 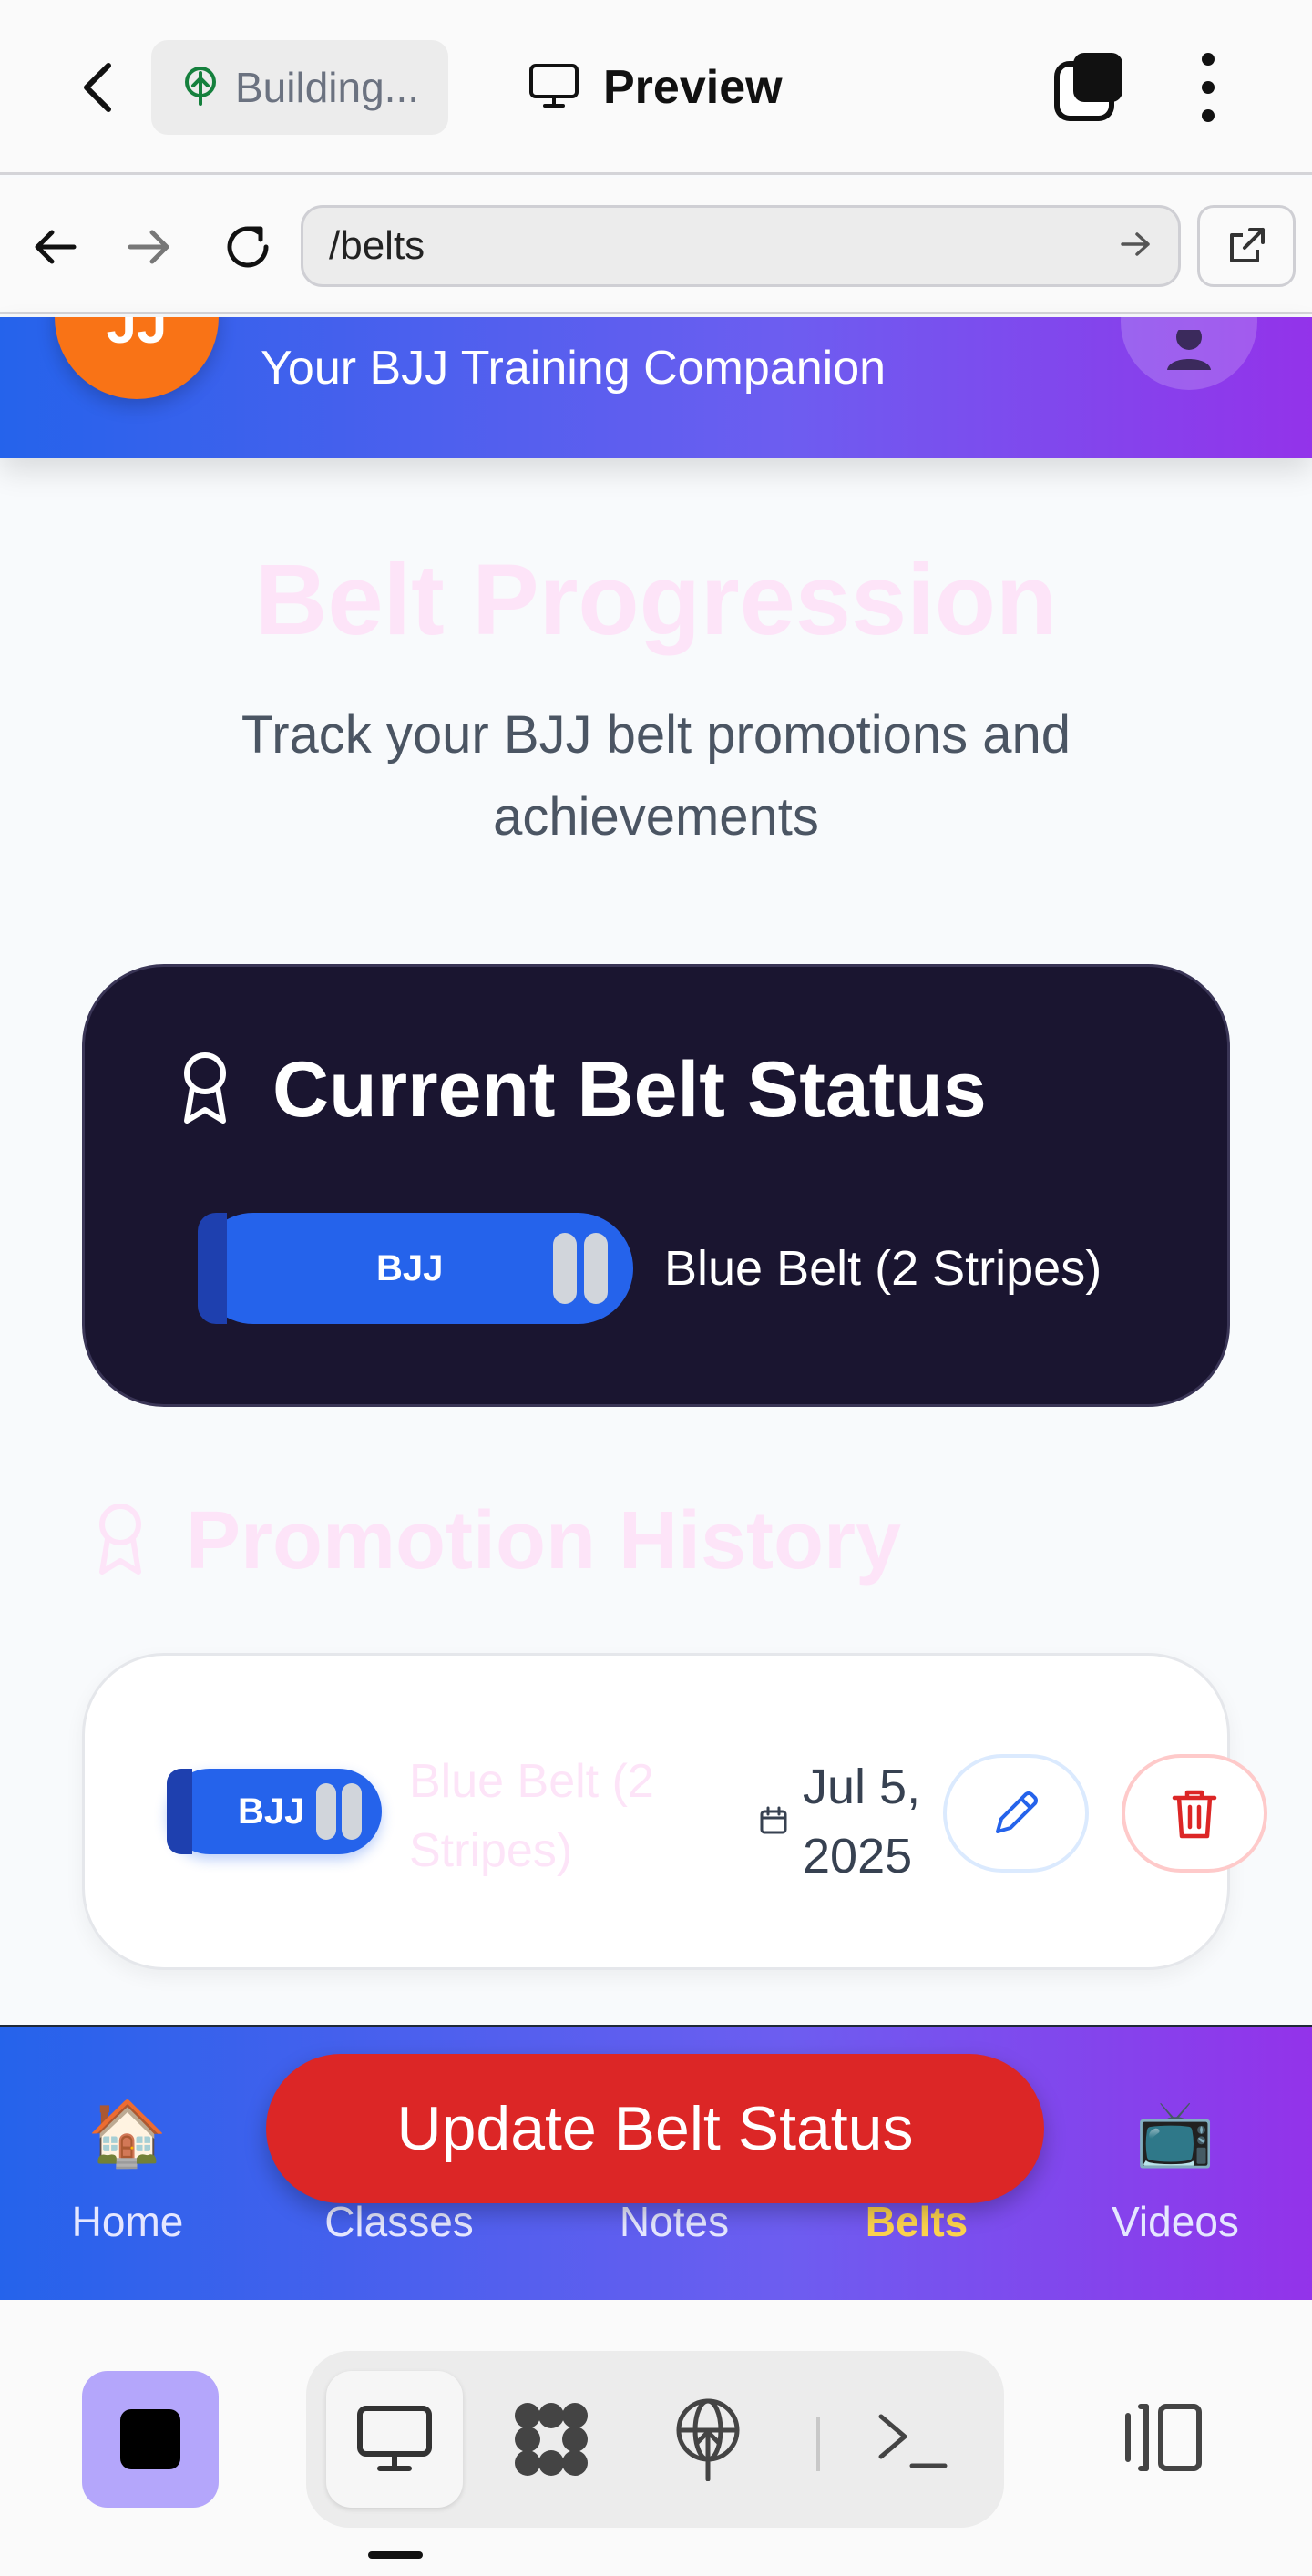 I want to click on terminal-icon, so click(x=913, y=2441).